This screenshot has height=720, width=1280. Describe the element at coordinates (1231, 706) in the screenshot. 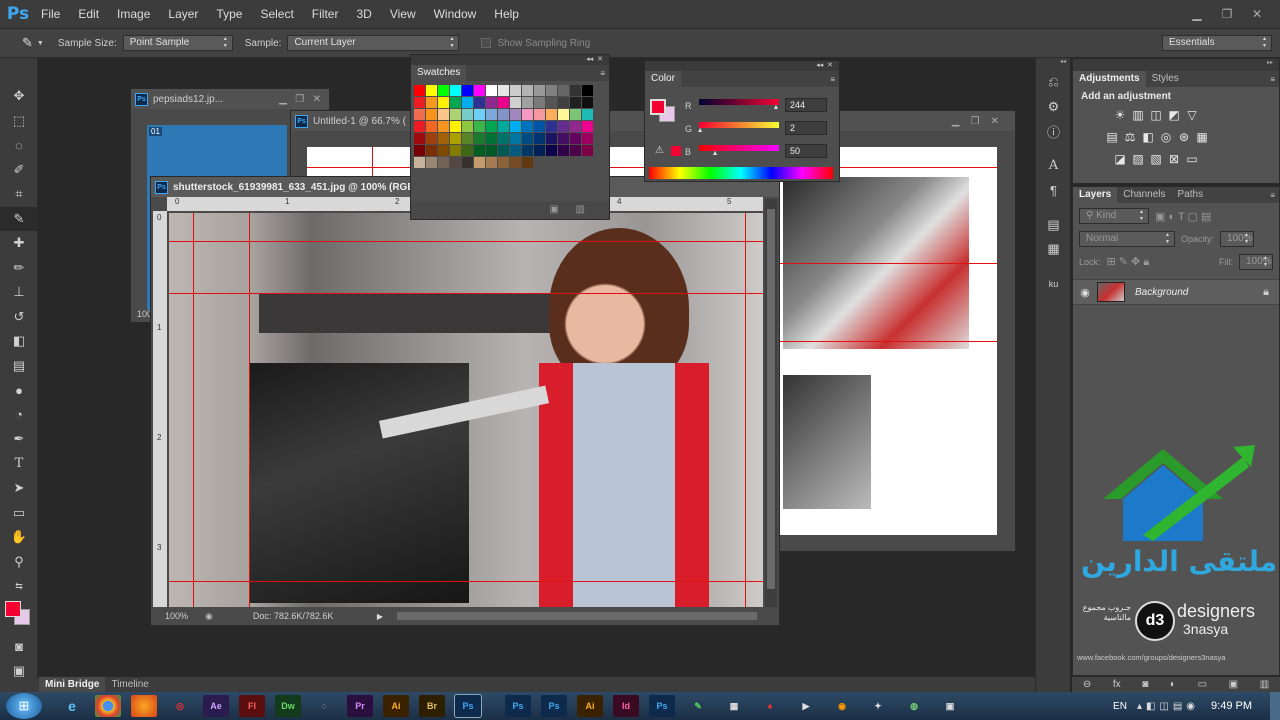

I see `clock: 9:49 PM` at that location.